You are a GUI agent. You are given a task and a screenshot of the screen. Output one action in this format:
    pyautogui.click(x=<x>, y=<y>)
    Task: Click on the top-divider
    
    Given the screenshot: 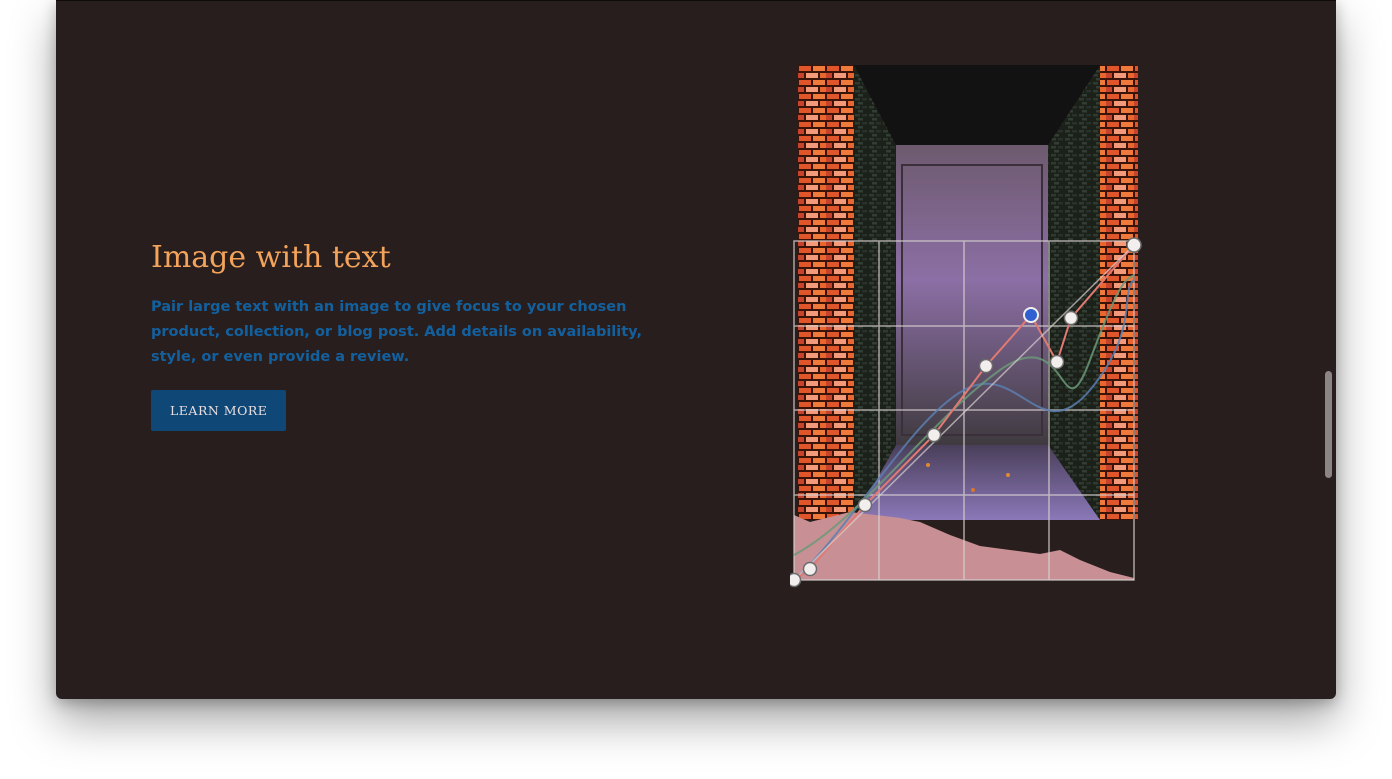 What is the action you would take?
    pyautogui.click(x=696, y=0)
    